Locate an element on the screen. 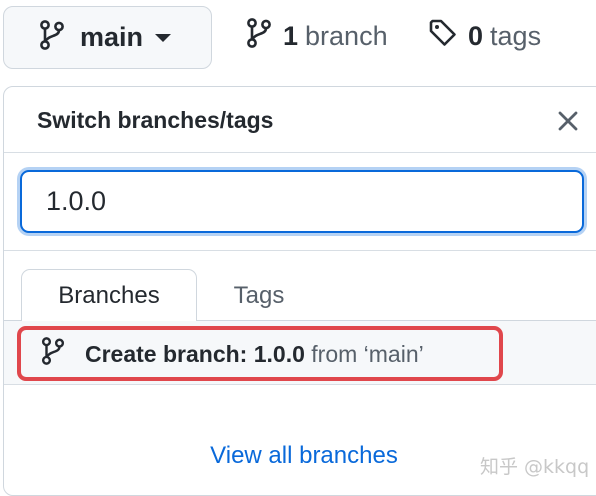 This screenshot has width=596, height=496. create-branch-item: Create branch: 1.0.0 from ‘main’ is located at coordinates (300, 353).